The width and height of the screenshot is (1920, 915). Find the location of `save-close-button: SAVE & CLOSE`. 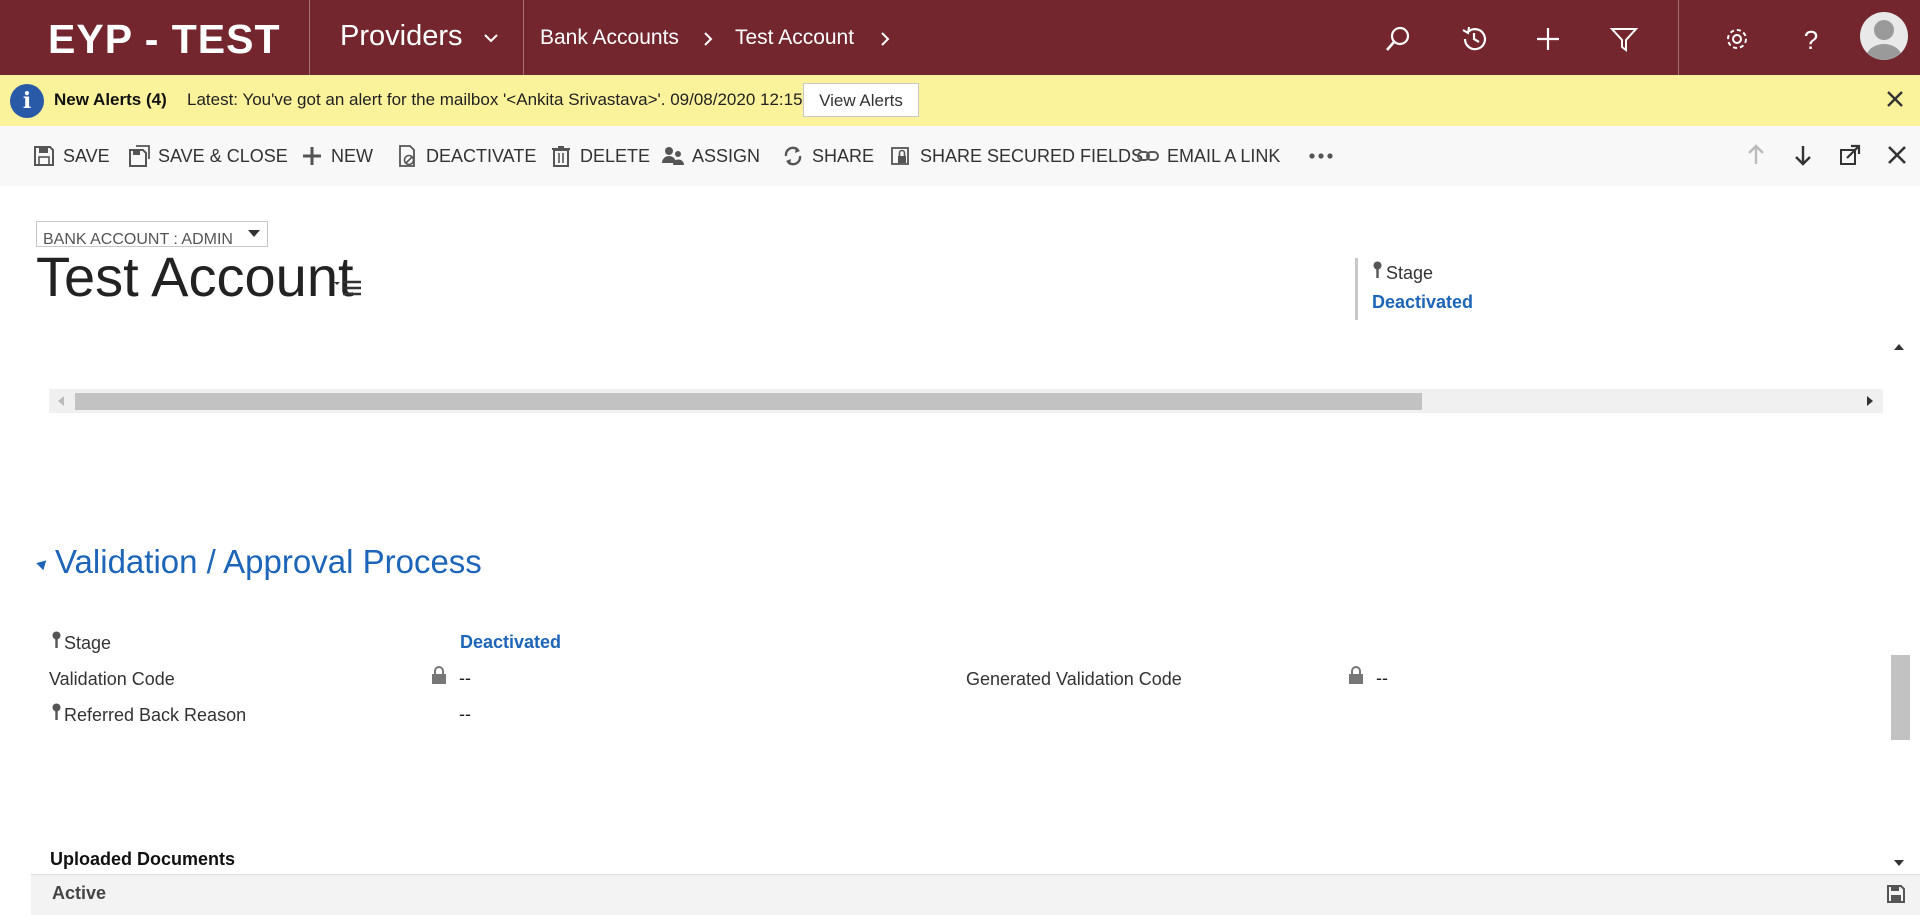

save-close-button: SAVE & CLOSE is located at coordinates (208, 156).